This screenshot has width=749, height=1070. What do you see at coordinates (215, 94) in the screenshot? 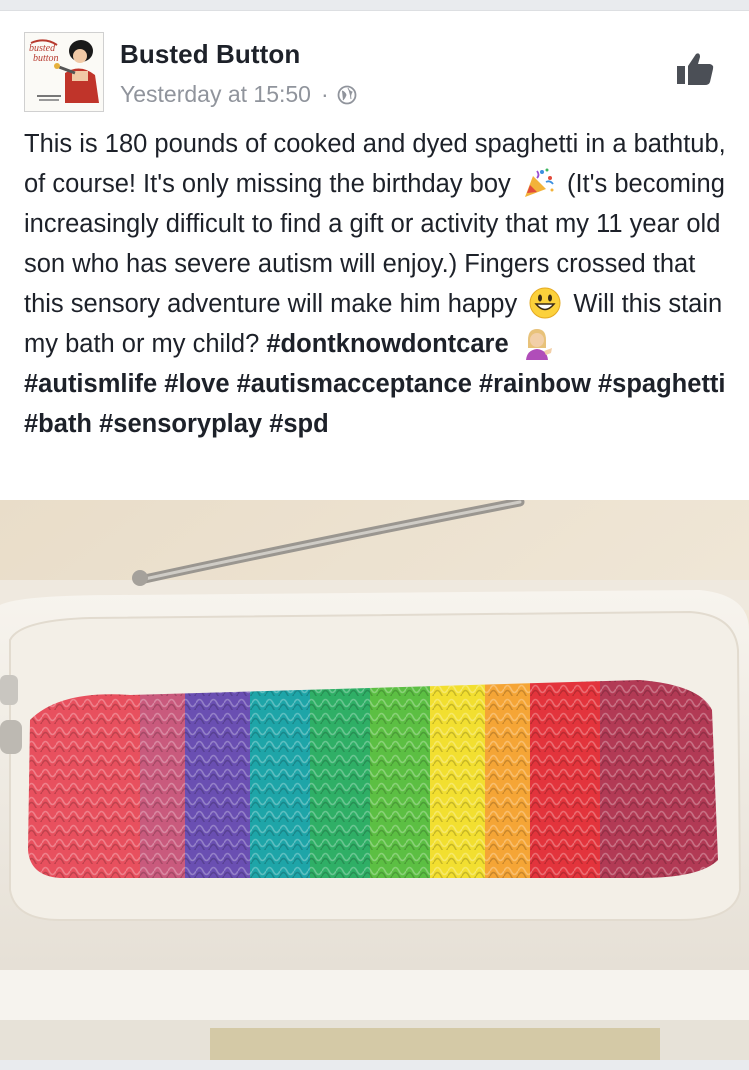
I see `post-timestamp: Yesterday at 15:50` at bounding box center [215, 94].